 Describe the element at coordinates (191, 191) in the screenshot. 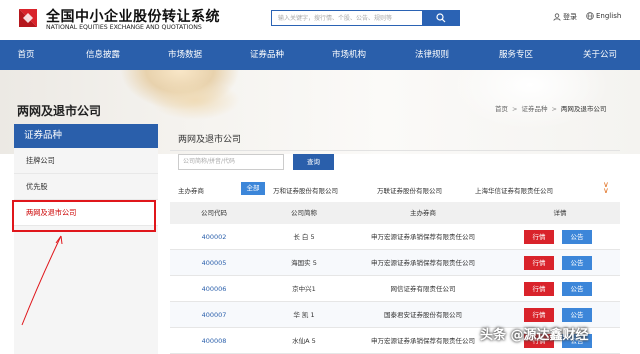

I see `broker-filter-label: 主办券商` at that location.